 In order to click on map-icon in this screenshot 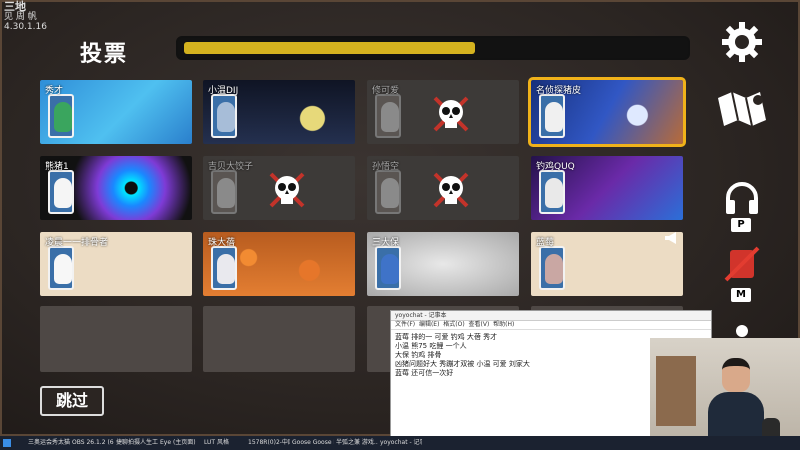, I will do `click(742, 109)`.